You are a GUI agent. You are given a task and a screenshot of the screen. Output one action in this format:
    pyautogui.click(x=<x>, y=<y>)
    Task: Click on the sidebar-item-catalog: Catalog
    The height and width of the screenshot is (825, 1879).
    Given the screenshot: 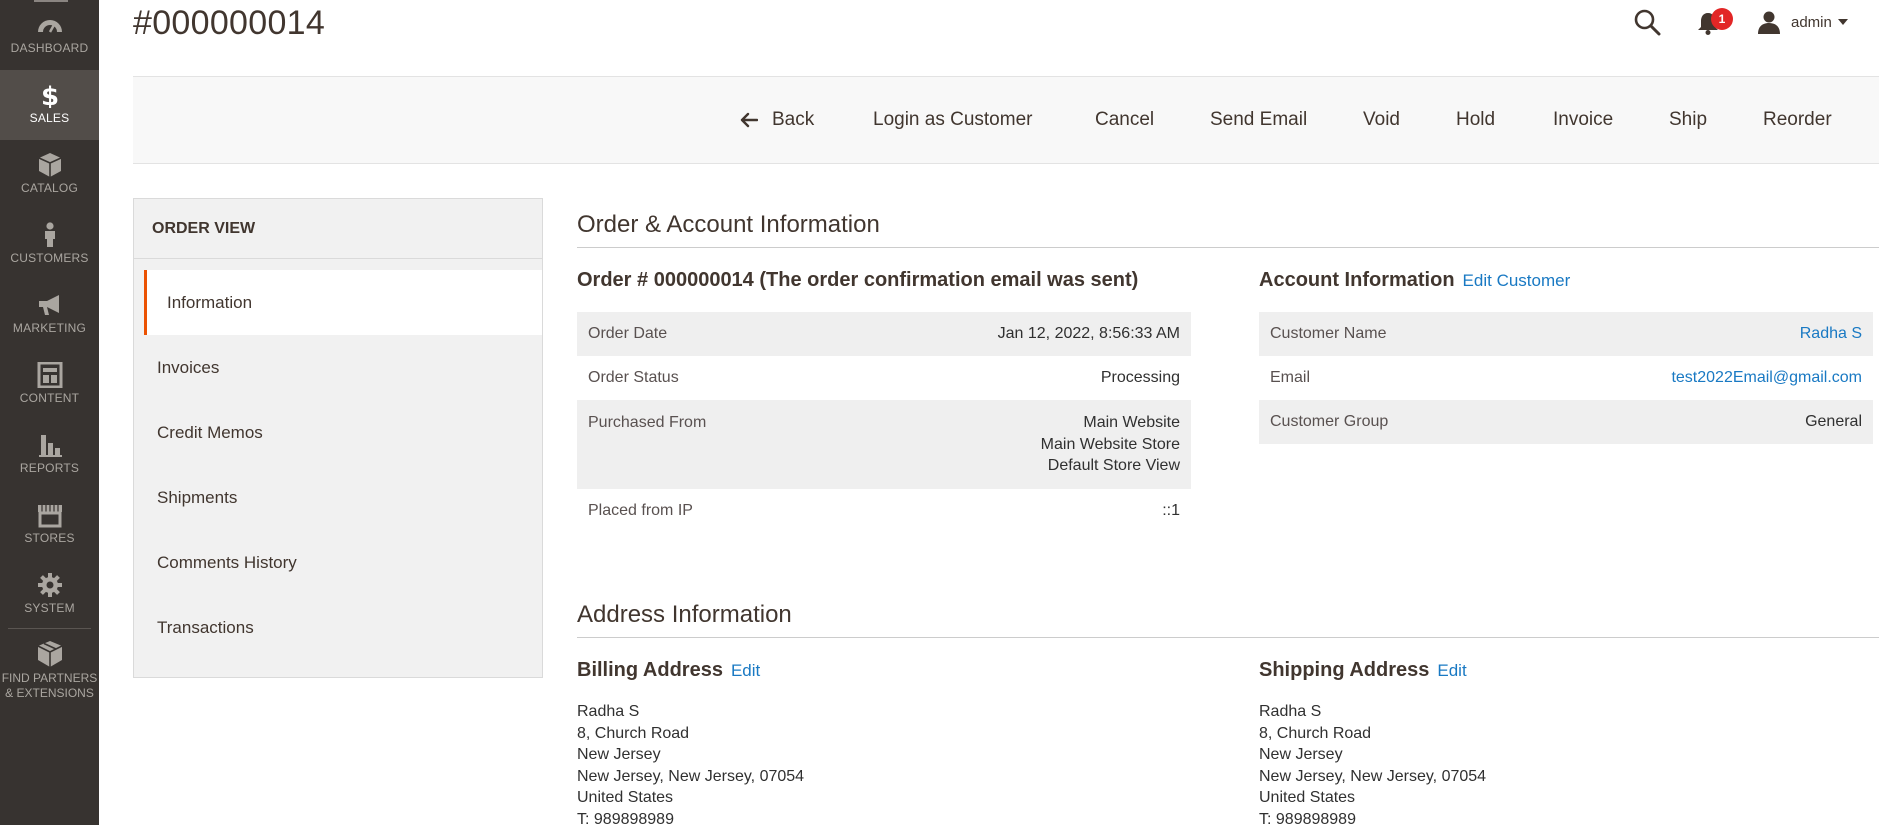 What is the action you would take?
    pyautogui.click(x=49, y=175)
    